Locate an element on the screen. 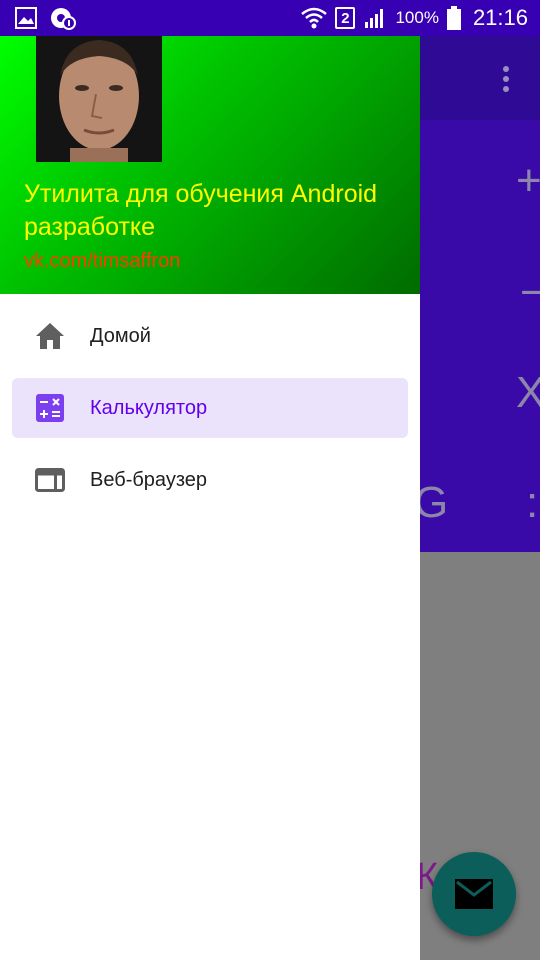 Image resolution: width=540 pixels, height=960 pixels. divide-operator: : is located at coordinates (532, 502).